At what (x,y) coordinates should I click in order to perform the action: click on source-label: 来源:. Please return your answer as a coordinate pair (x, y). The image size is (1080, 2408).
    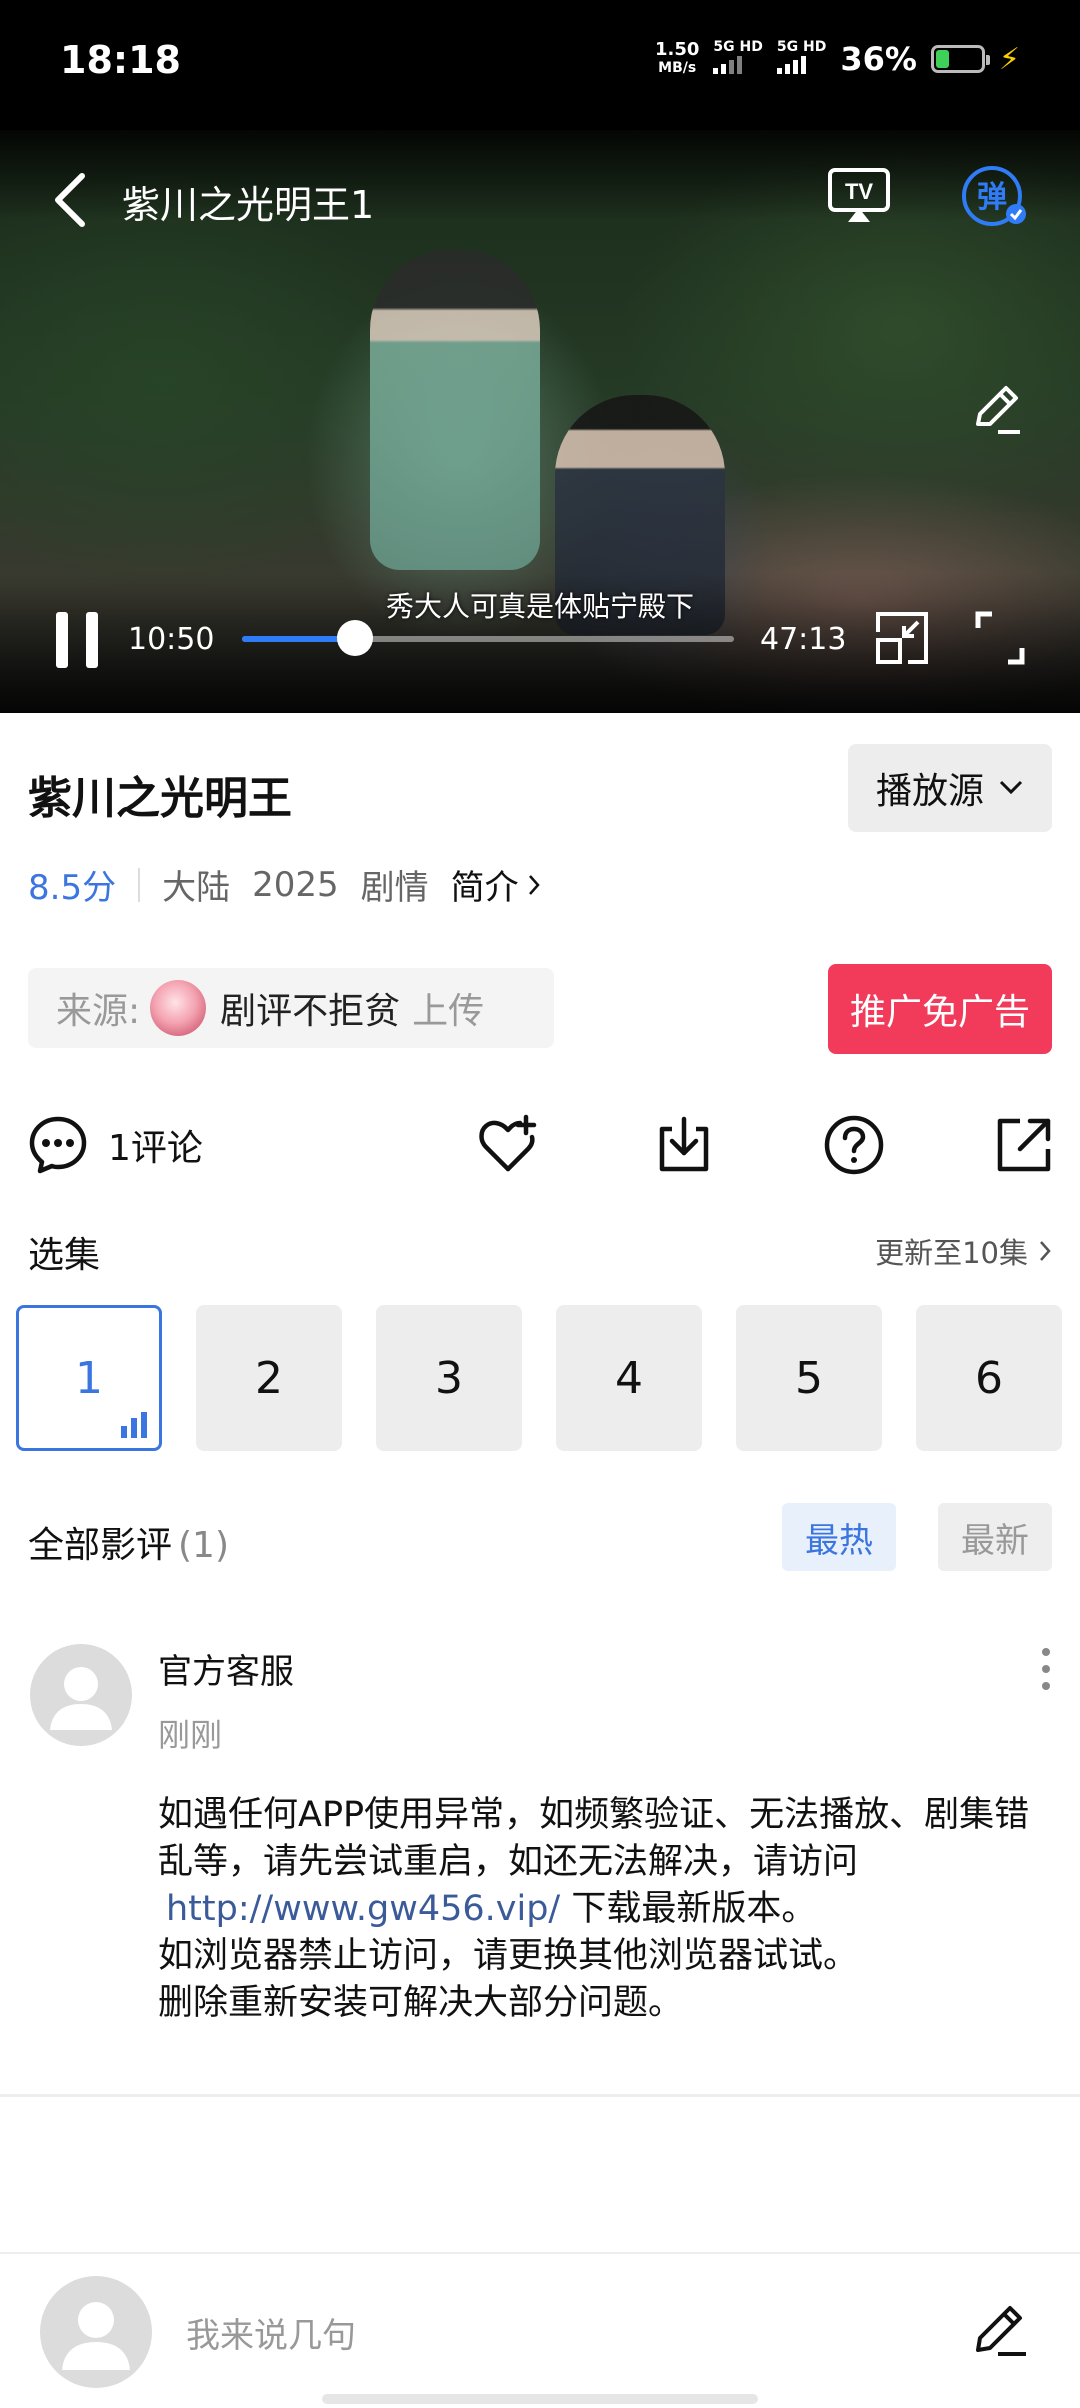
    Looking at the image, I should click on (98, 1011).